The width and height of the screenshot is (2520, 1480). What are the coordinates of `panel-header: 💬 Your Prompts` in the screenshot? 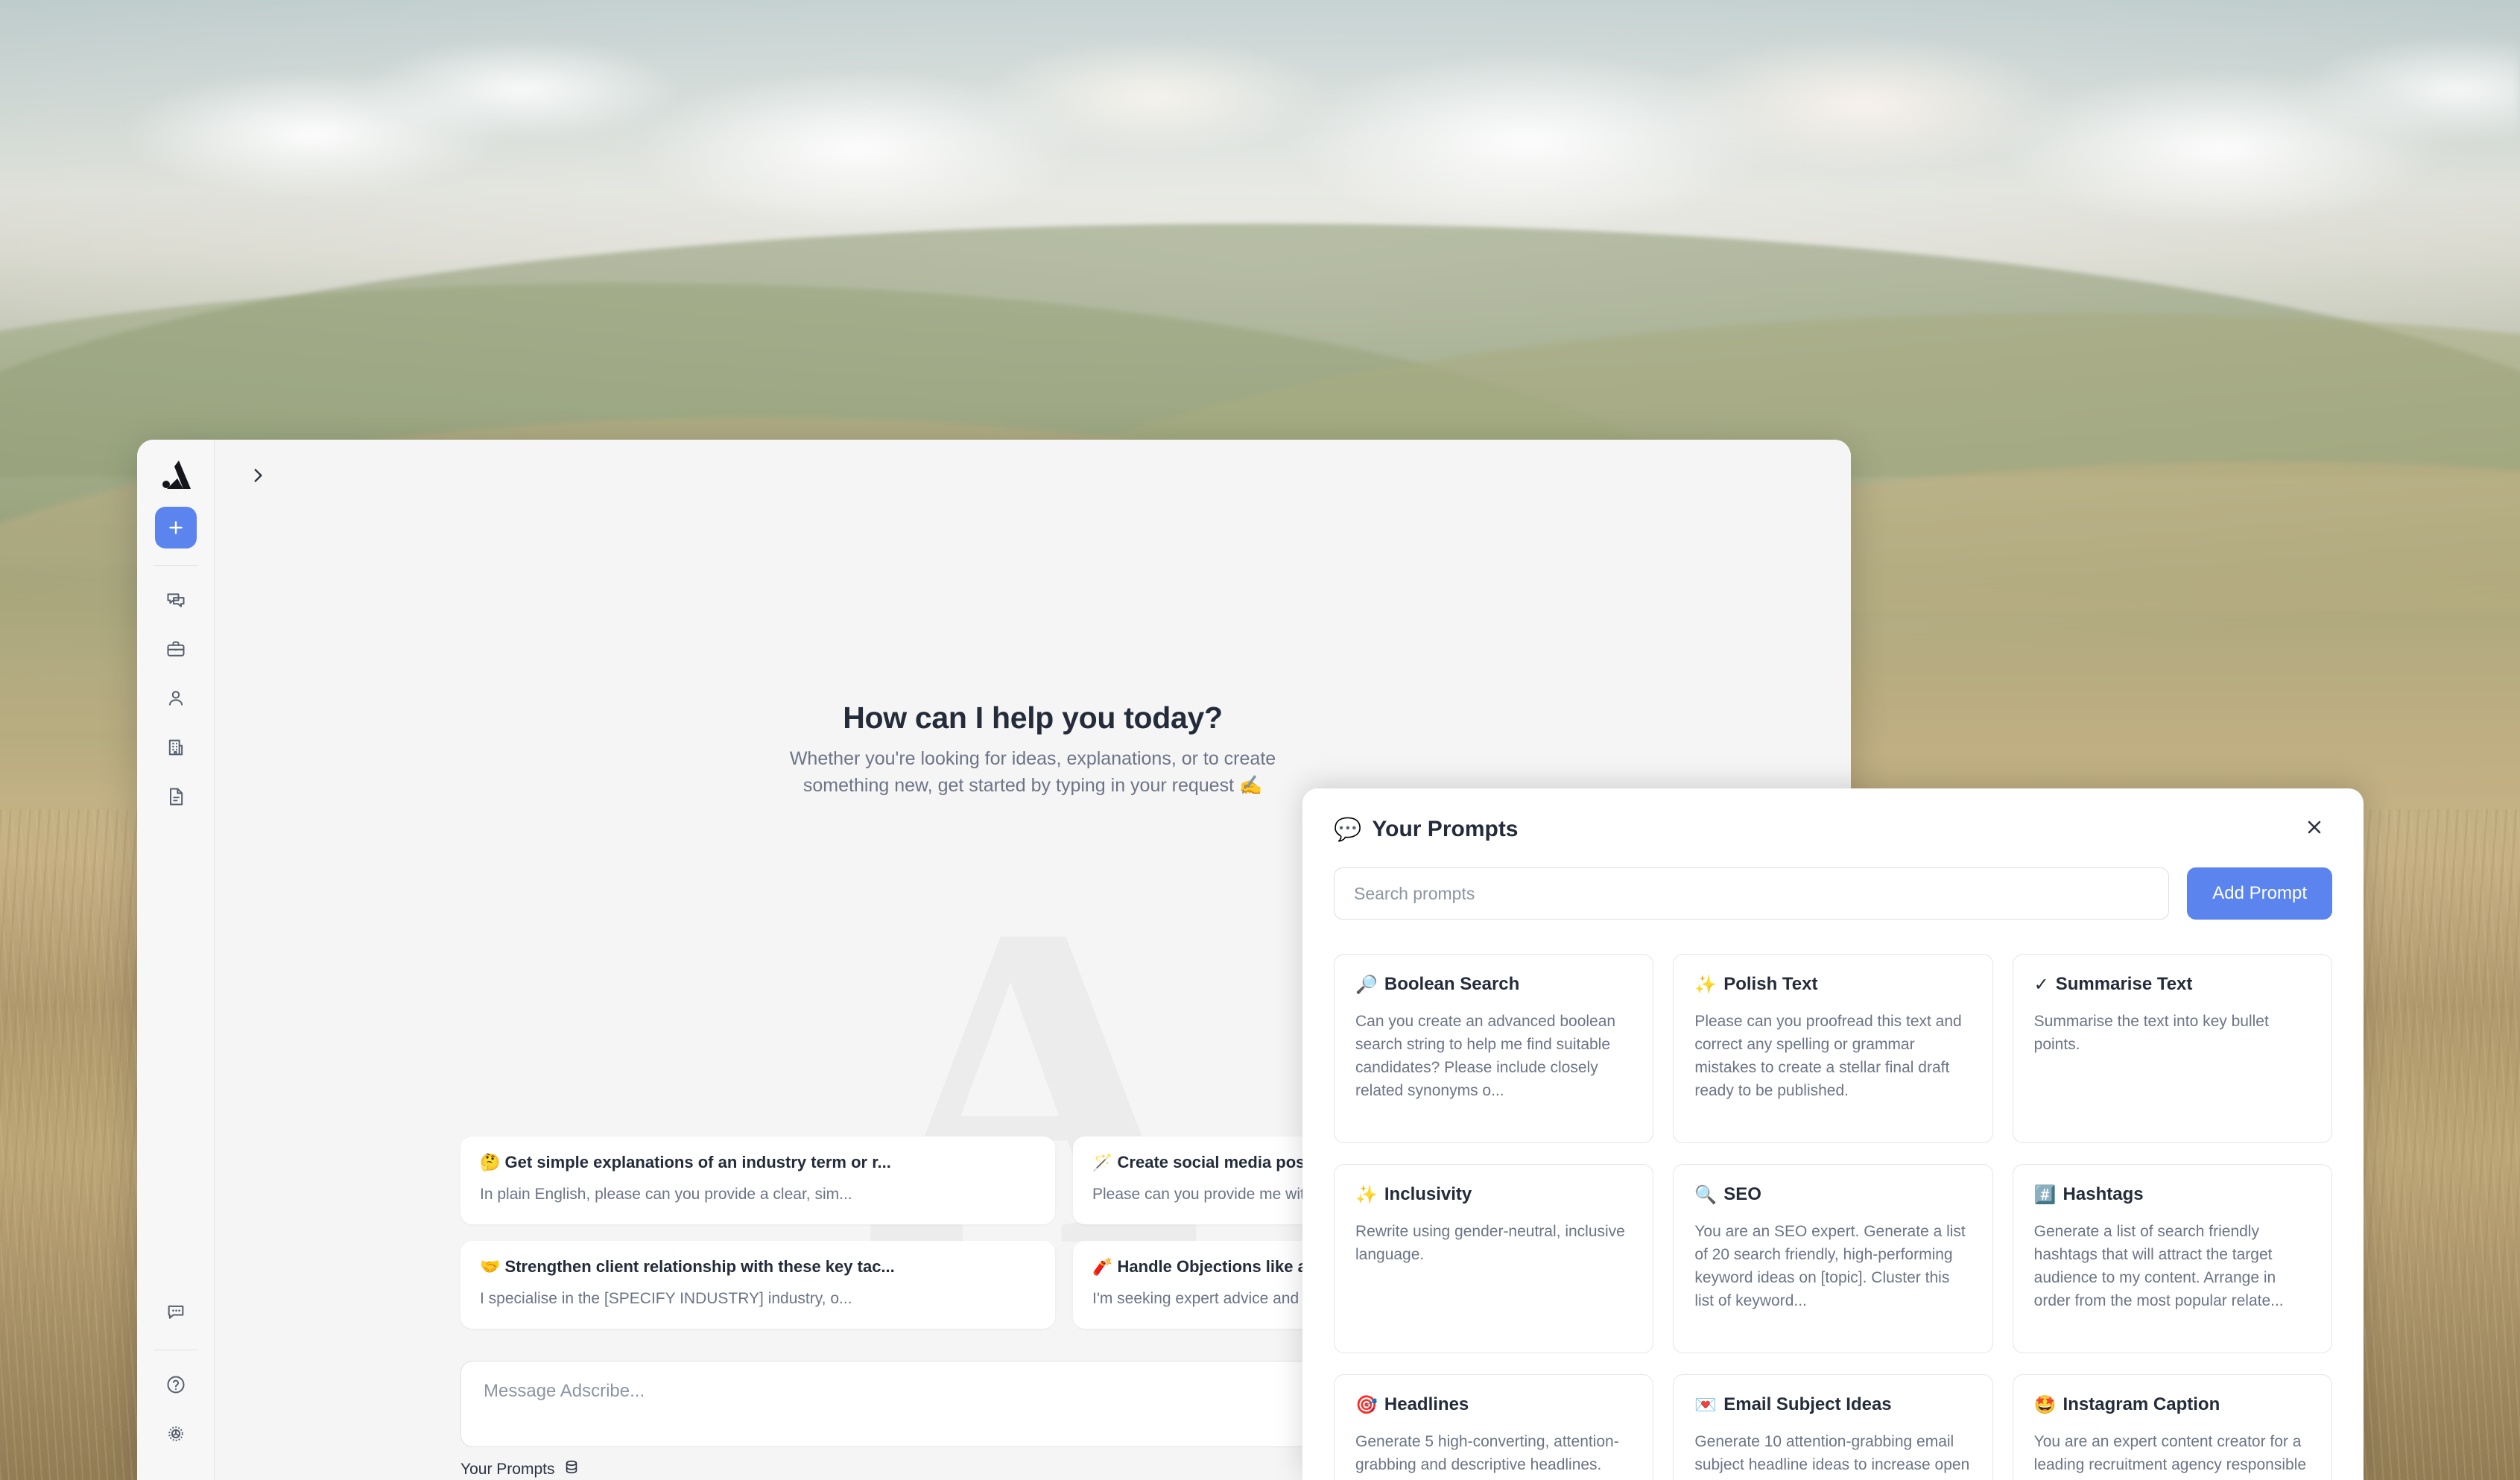 It's located at (1833, 829).